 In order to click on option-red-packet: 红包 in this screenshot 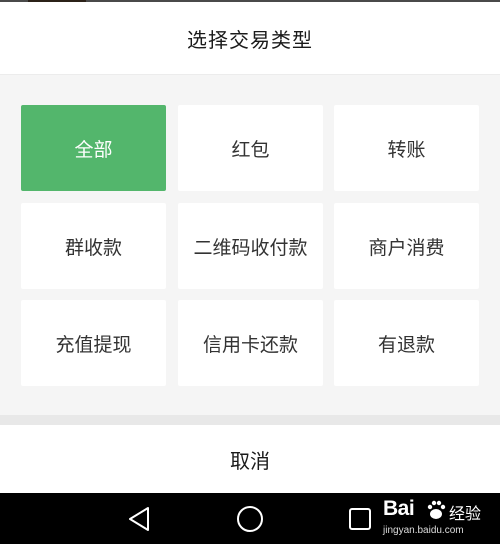, I will do `click(250, 148)`.